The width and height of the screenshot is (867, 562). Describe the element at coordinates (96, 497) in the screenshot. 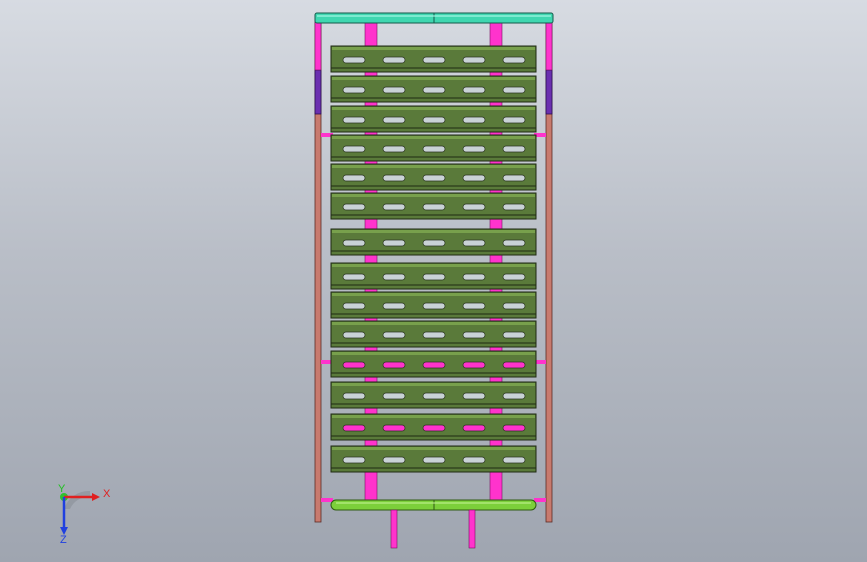

I see `triad-x-arrow-icon` at that location.